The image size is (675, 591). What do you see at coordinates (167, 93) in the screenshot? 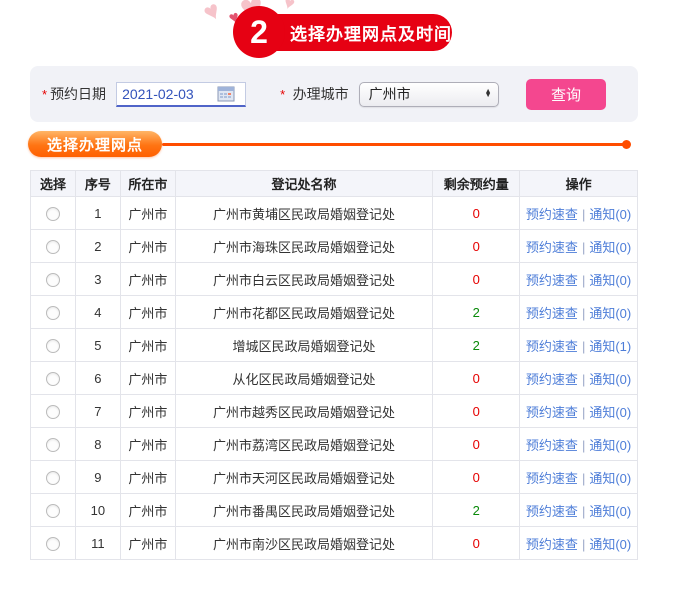
I see `appointment-date-input` at bounding box center [167, 93].